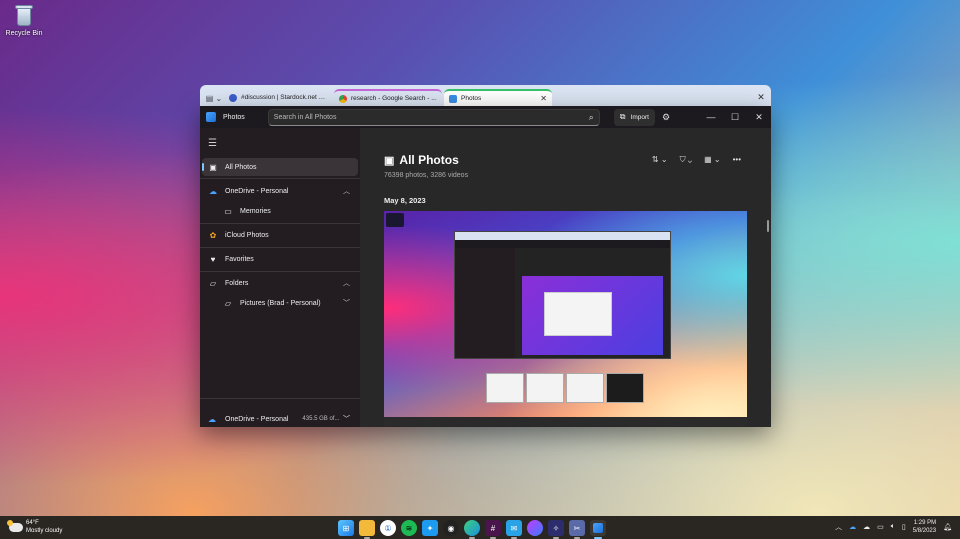 The height and width of the screenshot is (539, 960). I want to click on filter-icon: ⛉ ⌄, so click(686, 160).